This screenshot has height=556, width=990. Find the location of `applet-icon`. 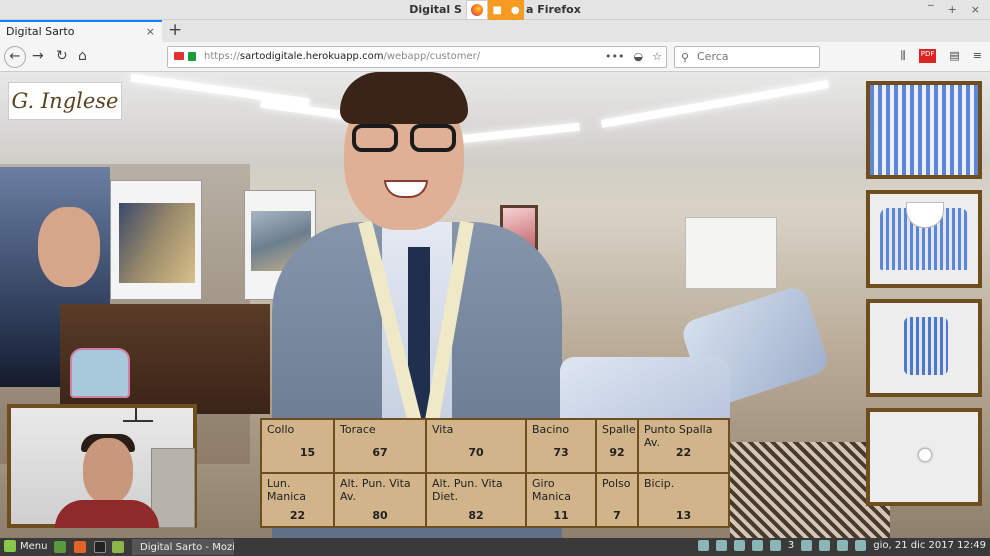

applet-icon is located at coordinates (757, 545).